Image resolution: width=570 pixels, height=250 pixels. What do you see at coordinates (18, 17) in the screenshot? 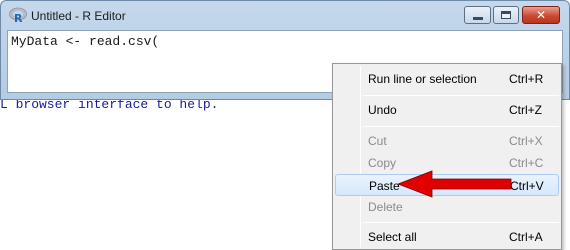
I see `svg-text: R` at bounding box center [18, 17].